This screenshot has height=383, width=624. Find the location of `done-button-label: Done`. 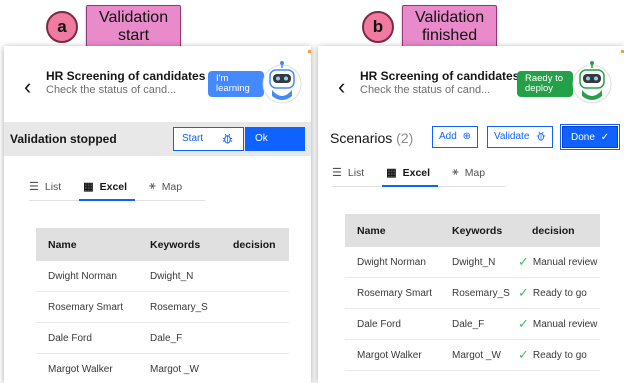

done-button-label: Done is located at coordinates (583, 137).